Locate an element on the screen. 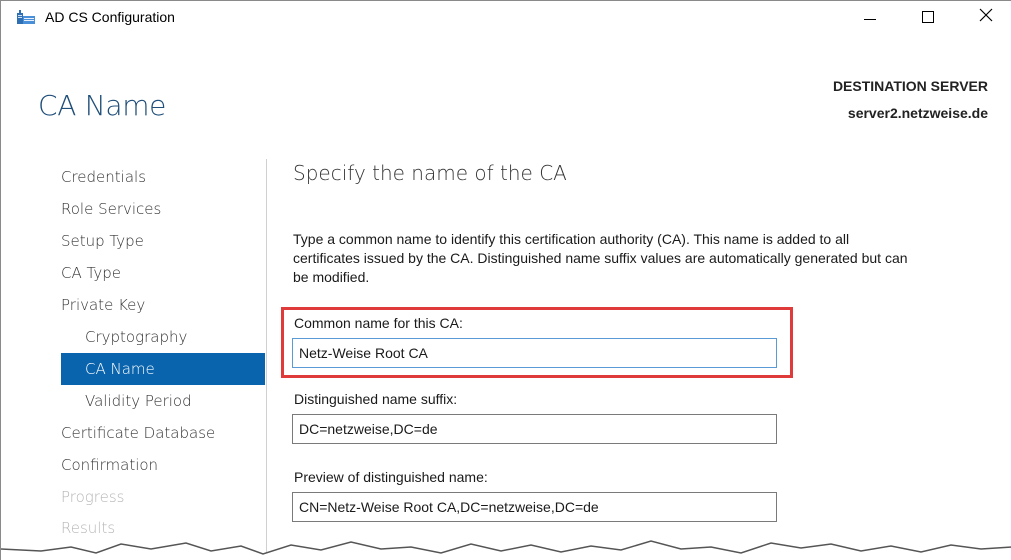 This screenshot has height=560, width=1011. nav-item-role-services: Role Services is located at coordinates (163, 209).